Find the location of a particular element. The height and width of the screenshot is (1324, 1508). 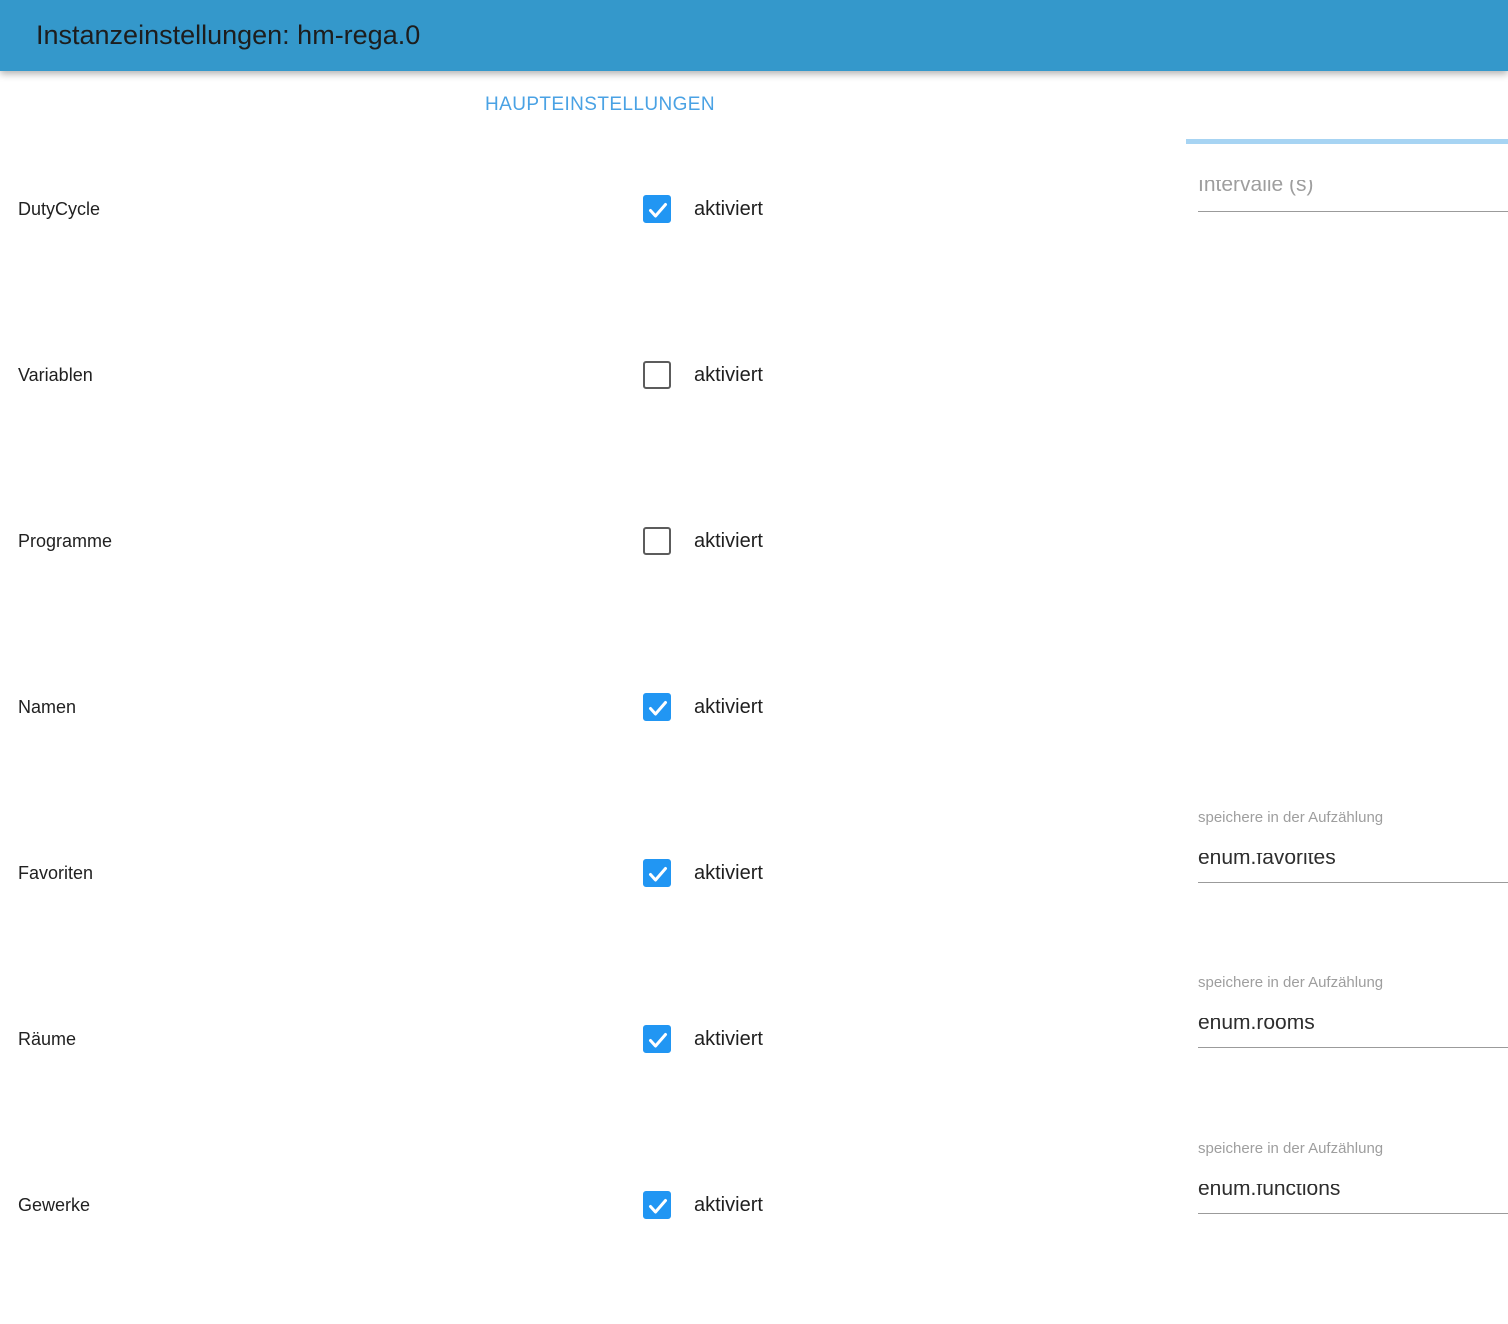

favoriten-checkbox is located at coordinates (657, 873).